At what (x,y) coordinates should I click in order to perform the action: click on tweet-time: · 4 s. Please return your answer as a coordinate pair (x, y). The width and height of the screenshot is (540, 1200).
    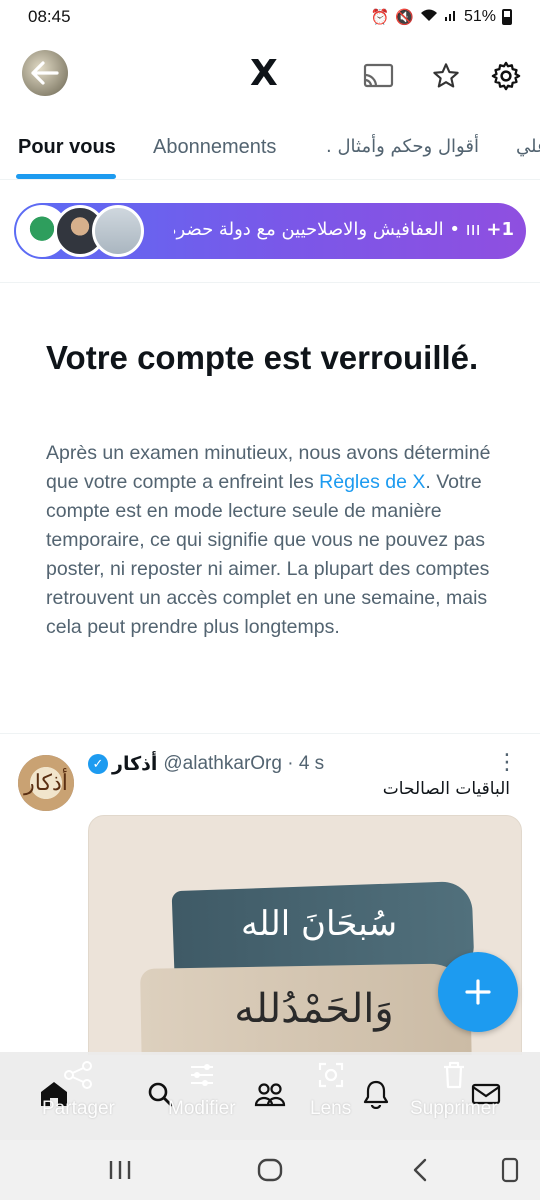
    Looking at the image, I should click on (306, 763).